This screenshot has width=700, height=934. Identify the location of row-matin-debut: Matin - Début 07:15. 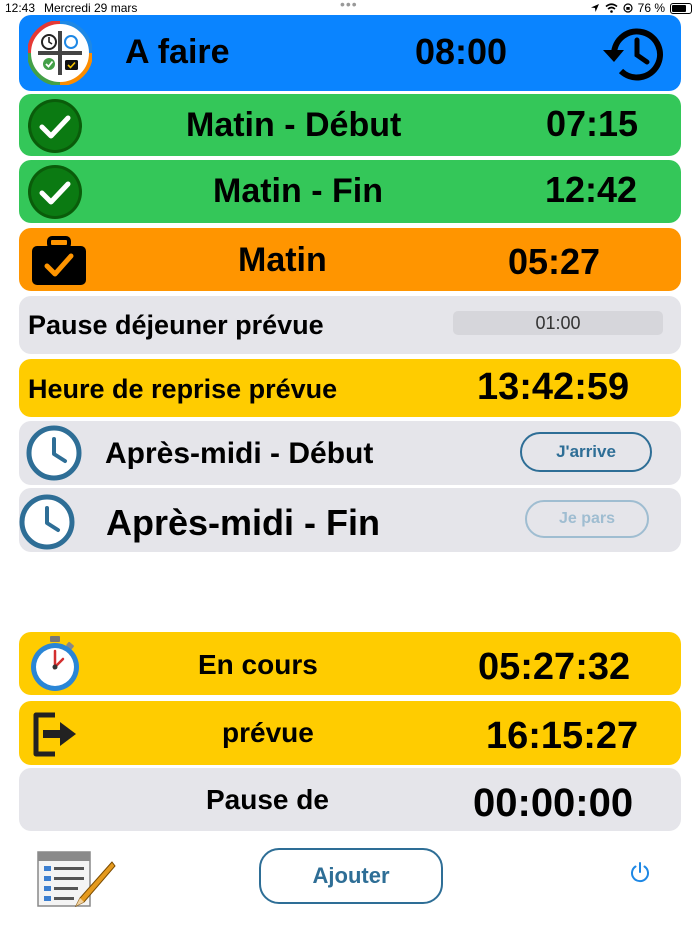
(350, 125).